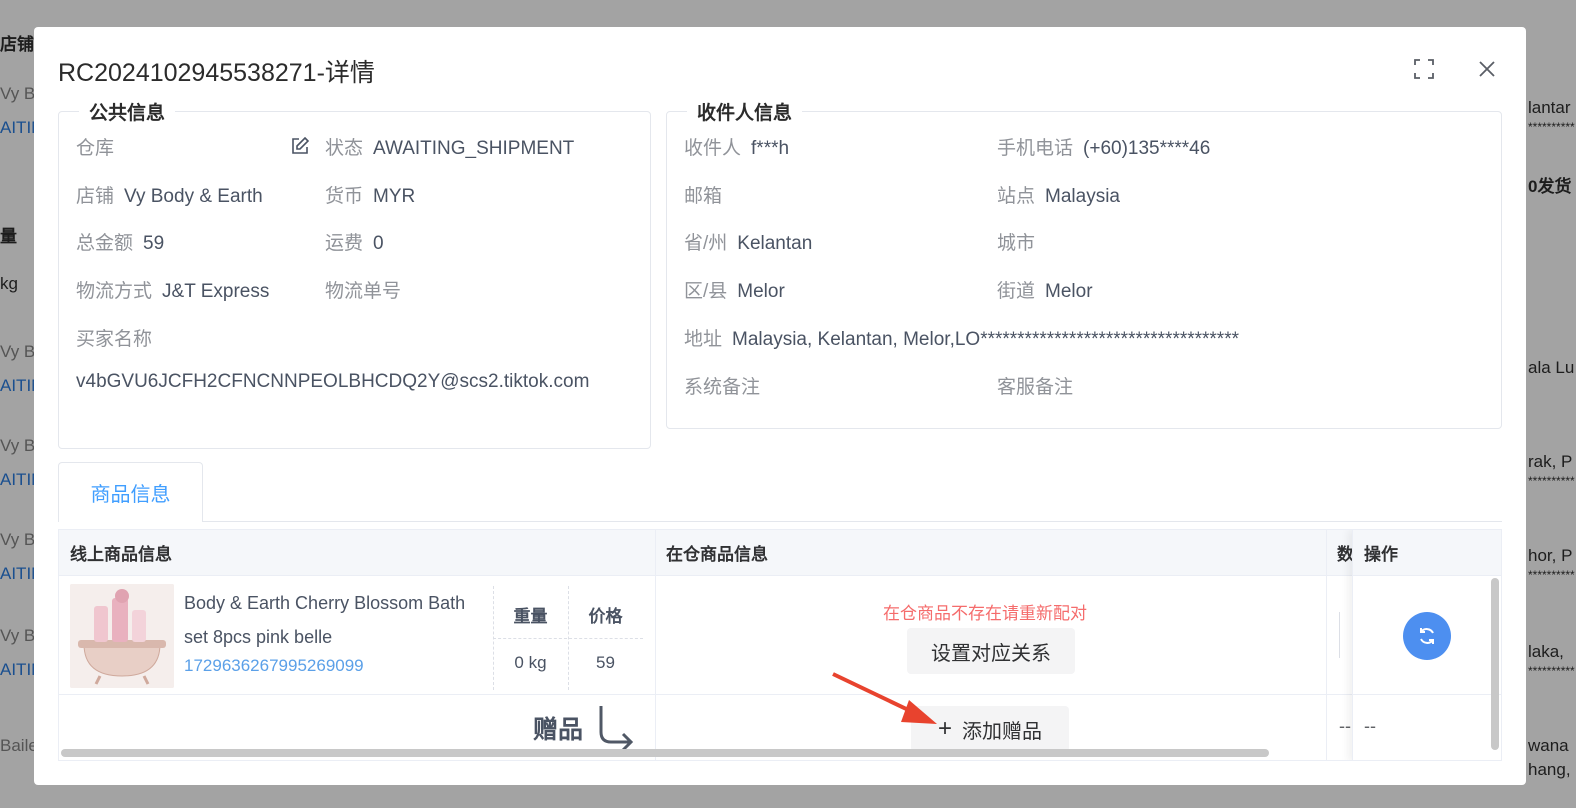 The image size is (1576, 808). I want to click on bg-fragment: wana, so click(1548, 745).